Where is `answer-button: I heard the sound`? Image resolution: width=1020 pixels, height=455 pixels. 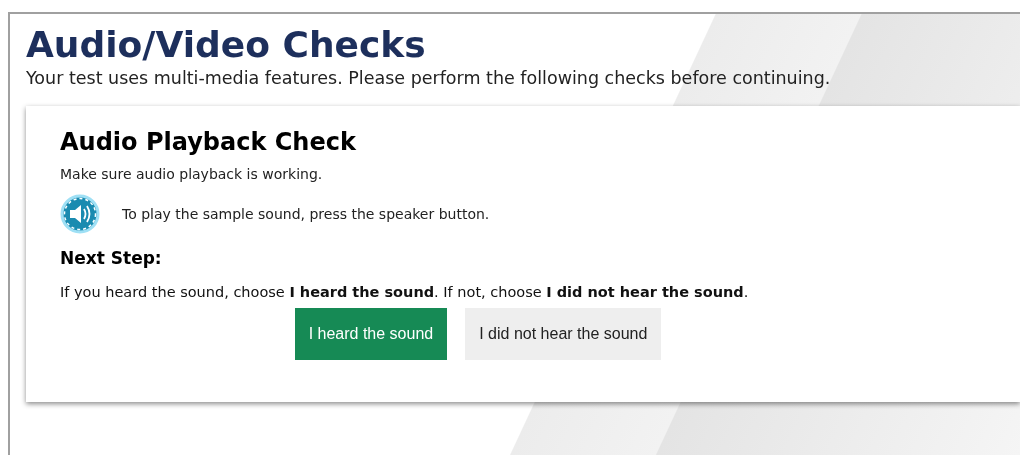
answer-button: I heard the sound is located at coordinates (371, 334).